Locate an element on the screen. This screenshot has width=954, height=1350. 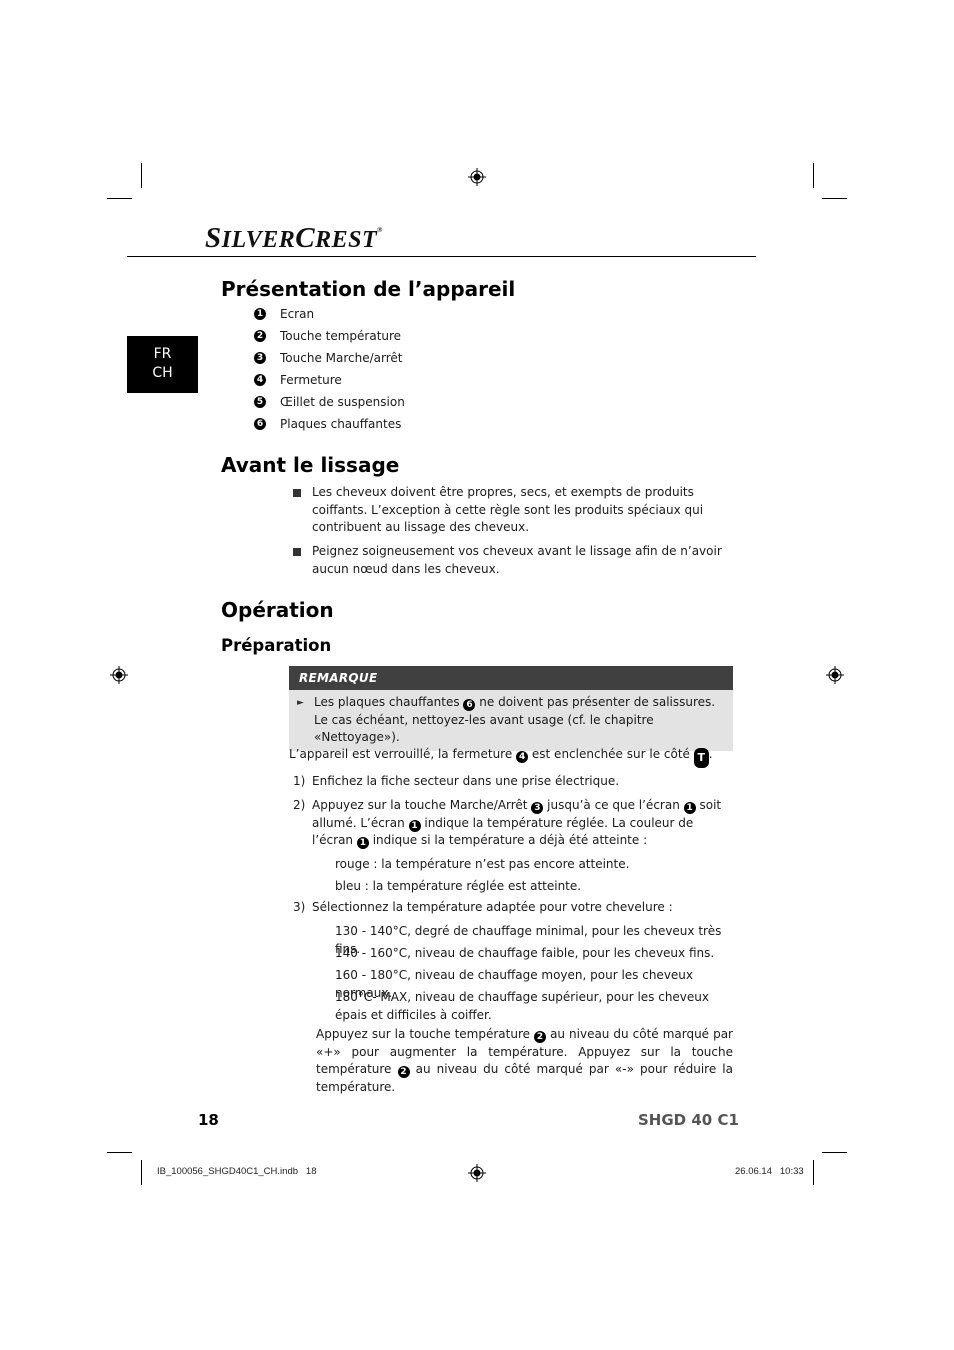
step-number: 2) is located at coordinates (299, 805).